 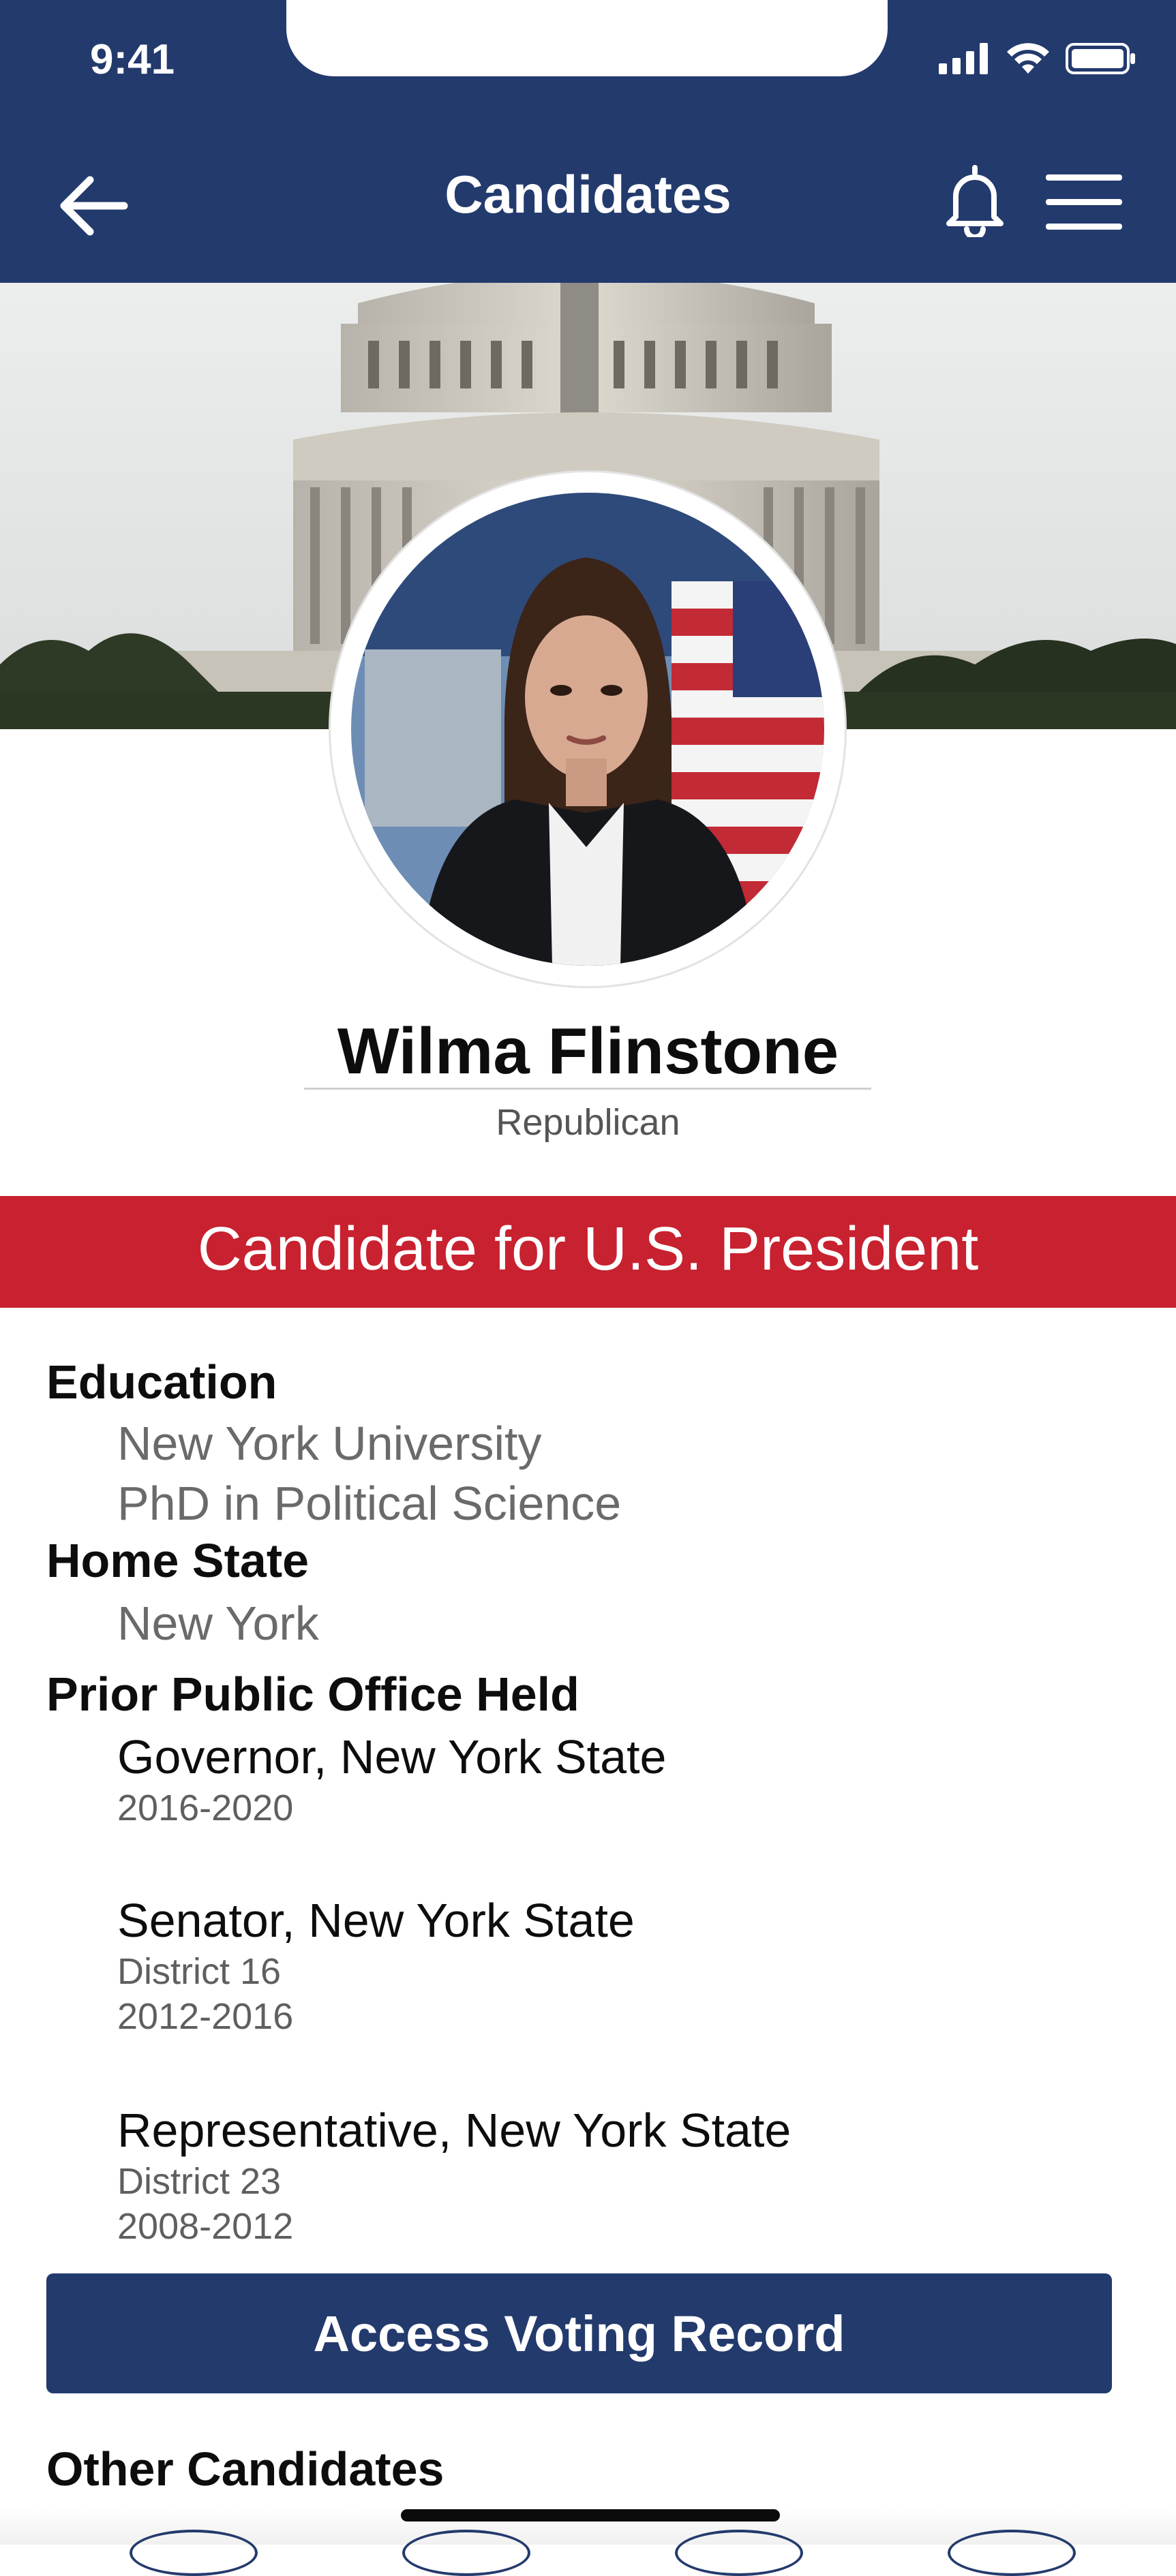 I want to click on candidate-photo, so click(x=587, y=730).